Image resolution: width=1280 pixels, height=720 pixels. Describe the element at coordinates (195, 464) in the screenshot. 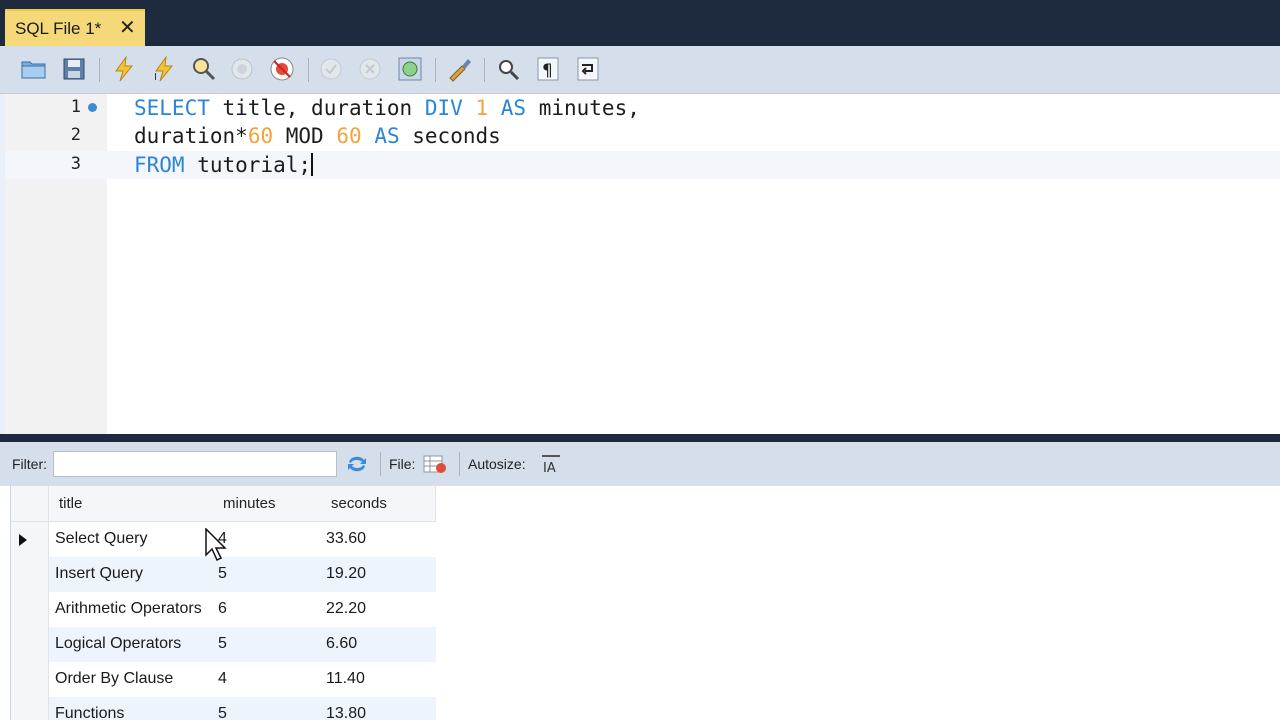

I see `filter-input` at that location.